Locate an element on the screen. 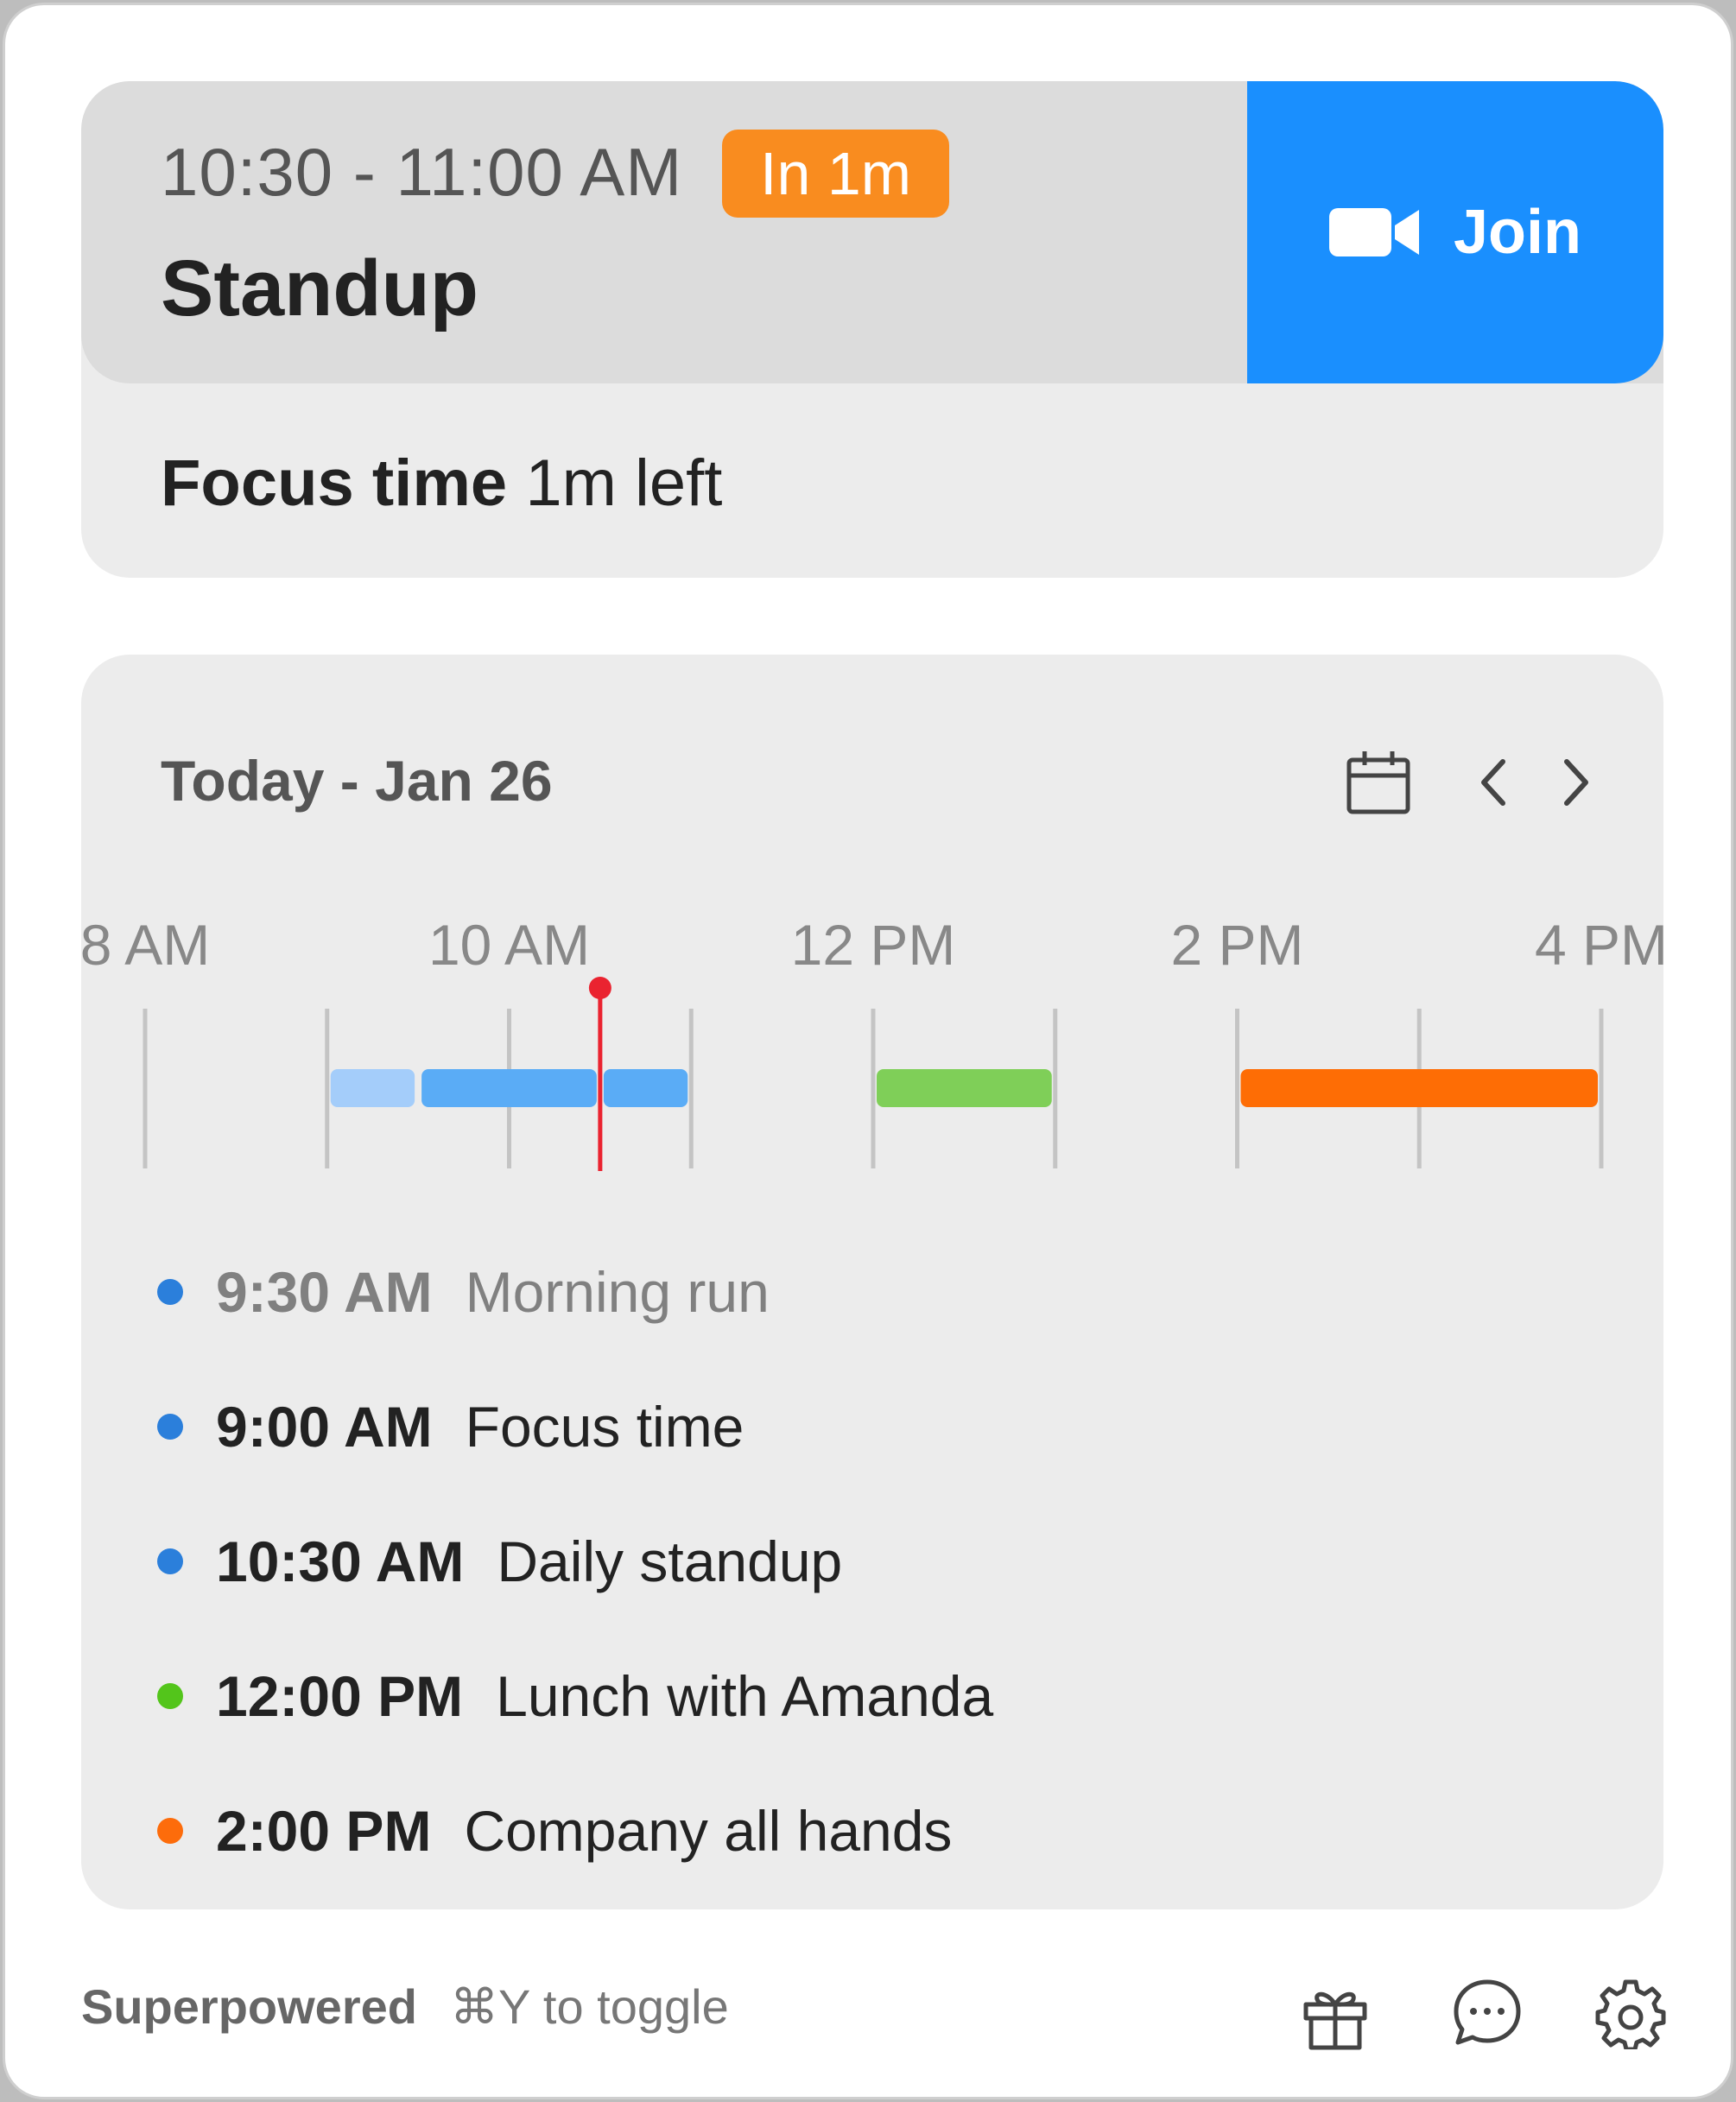 This screenshot has width=1736, height=2102. agenda-item-title: Company all hands is located at coordinates (708, 1831).